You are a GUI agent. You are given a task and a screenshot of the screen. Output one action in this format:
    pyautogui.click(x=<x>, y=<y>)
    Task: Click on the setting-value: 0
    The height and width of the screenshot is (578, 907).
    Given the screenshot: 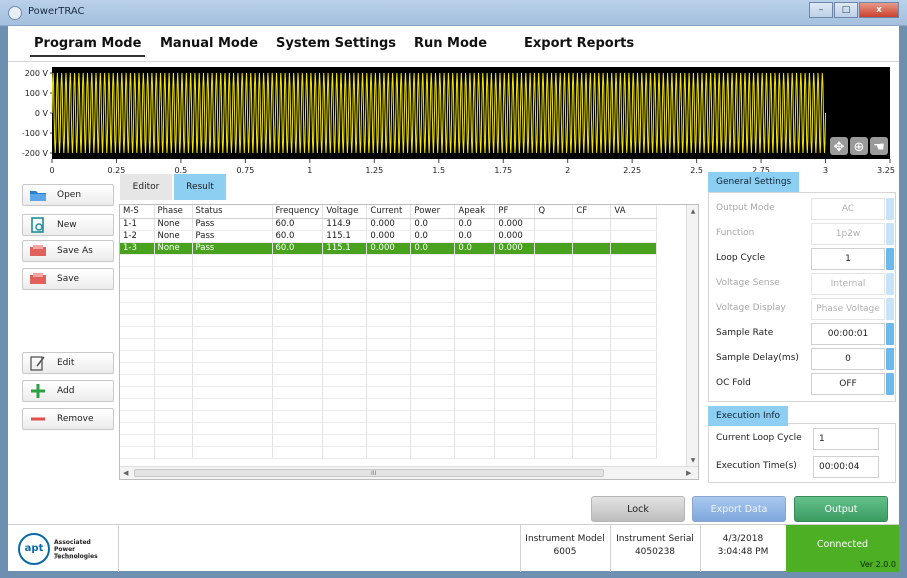 What is the action you would take?
    pyautogui.click(x=848, y=359)
    